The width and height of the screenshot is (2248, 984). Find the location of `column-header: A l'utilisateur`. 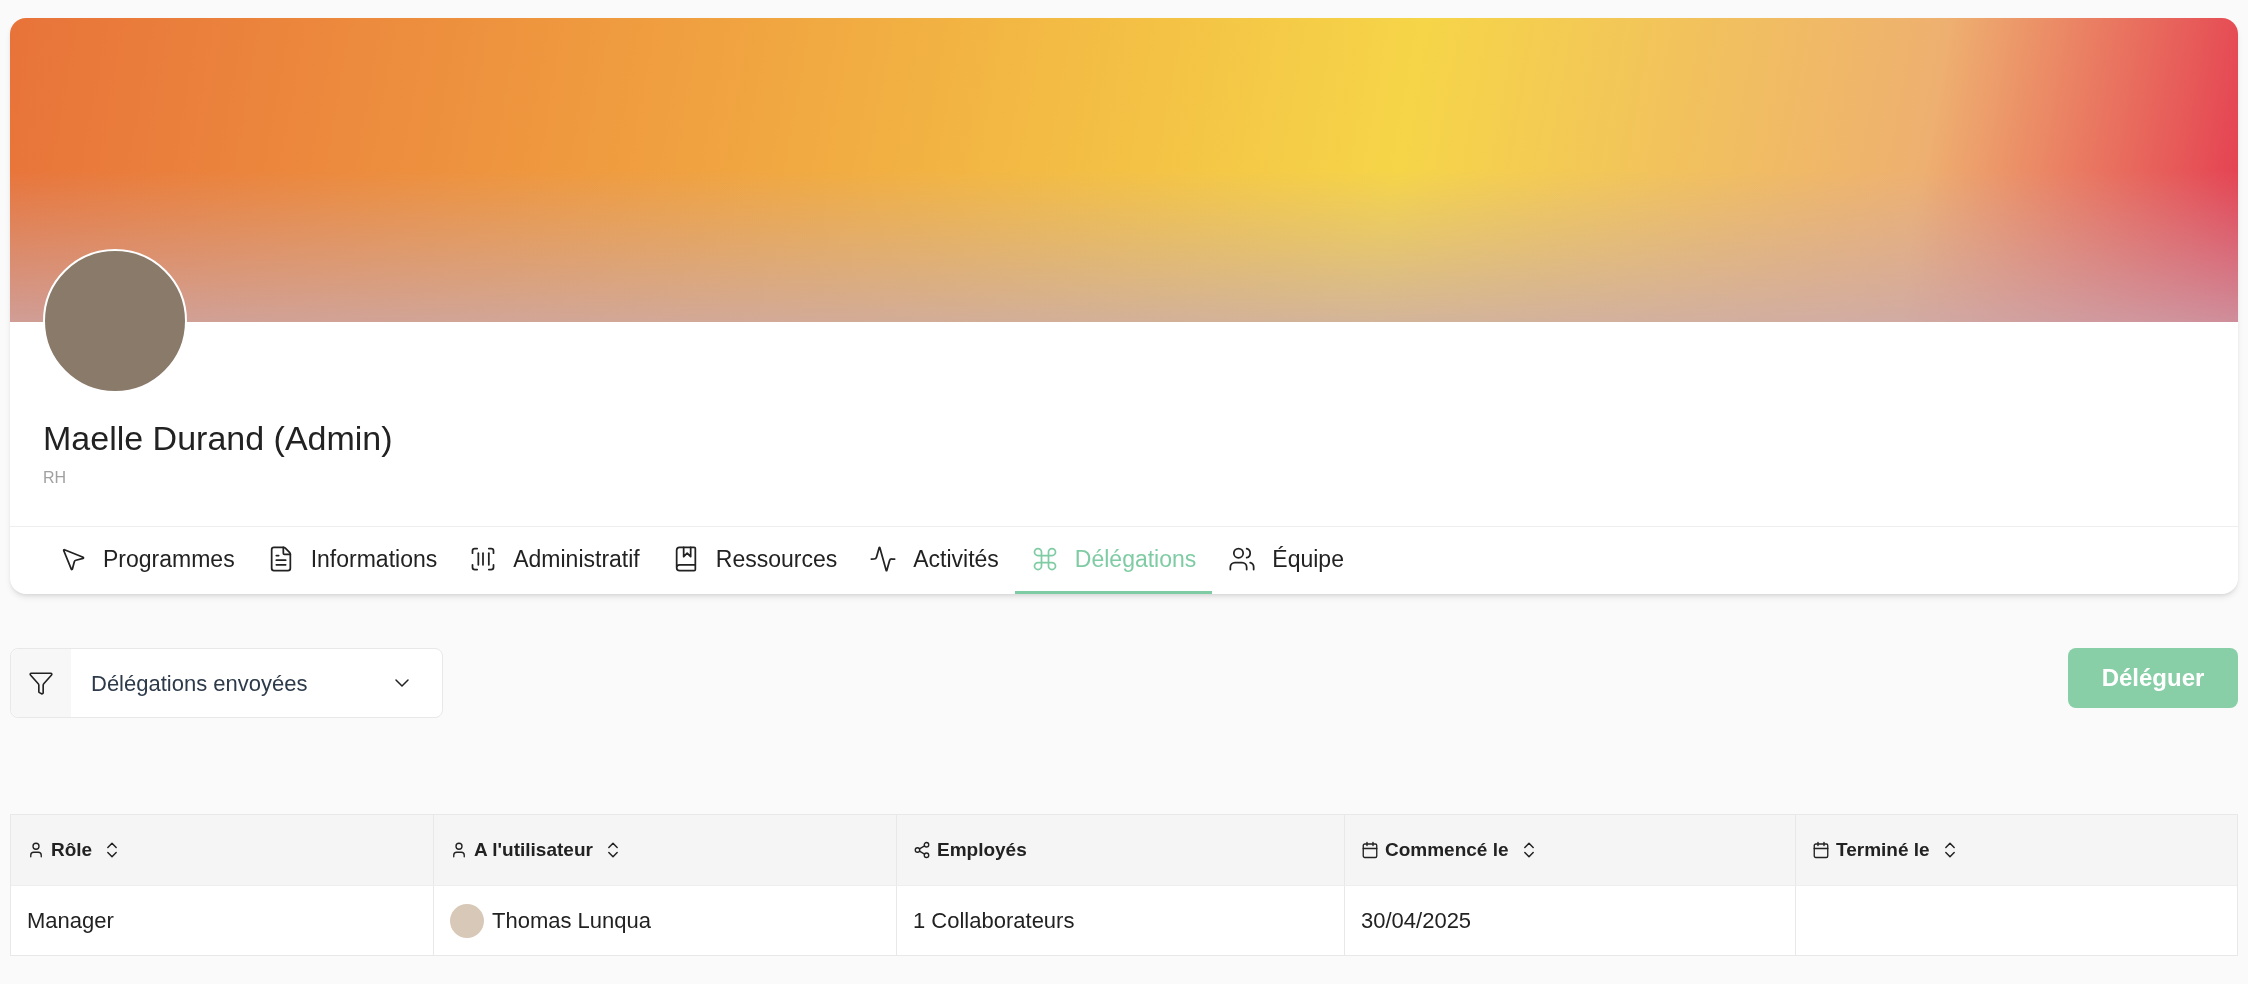

column-header: A l'utilisateur is located at coordinates (533, 849).